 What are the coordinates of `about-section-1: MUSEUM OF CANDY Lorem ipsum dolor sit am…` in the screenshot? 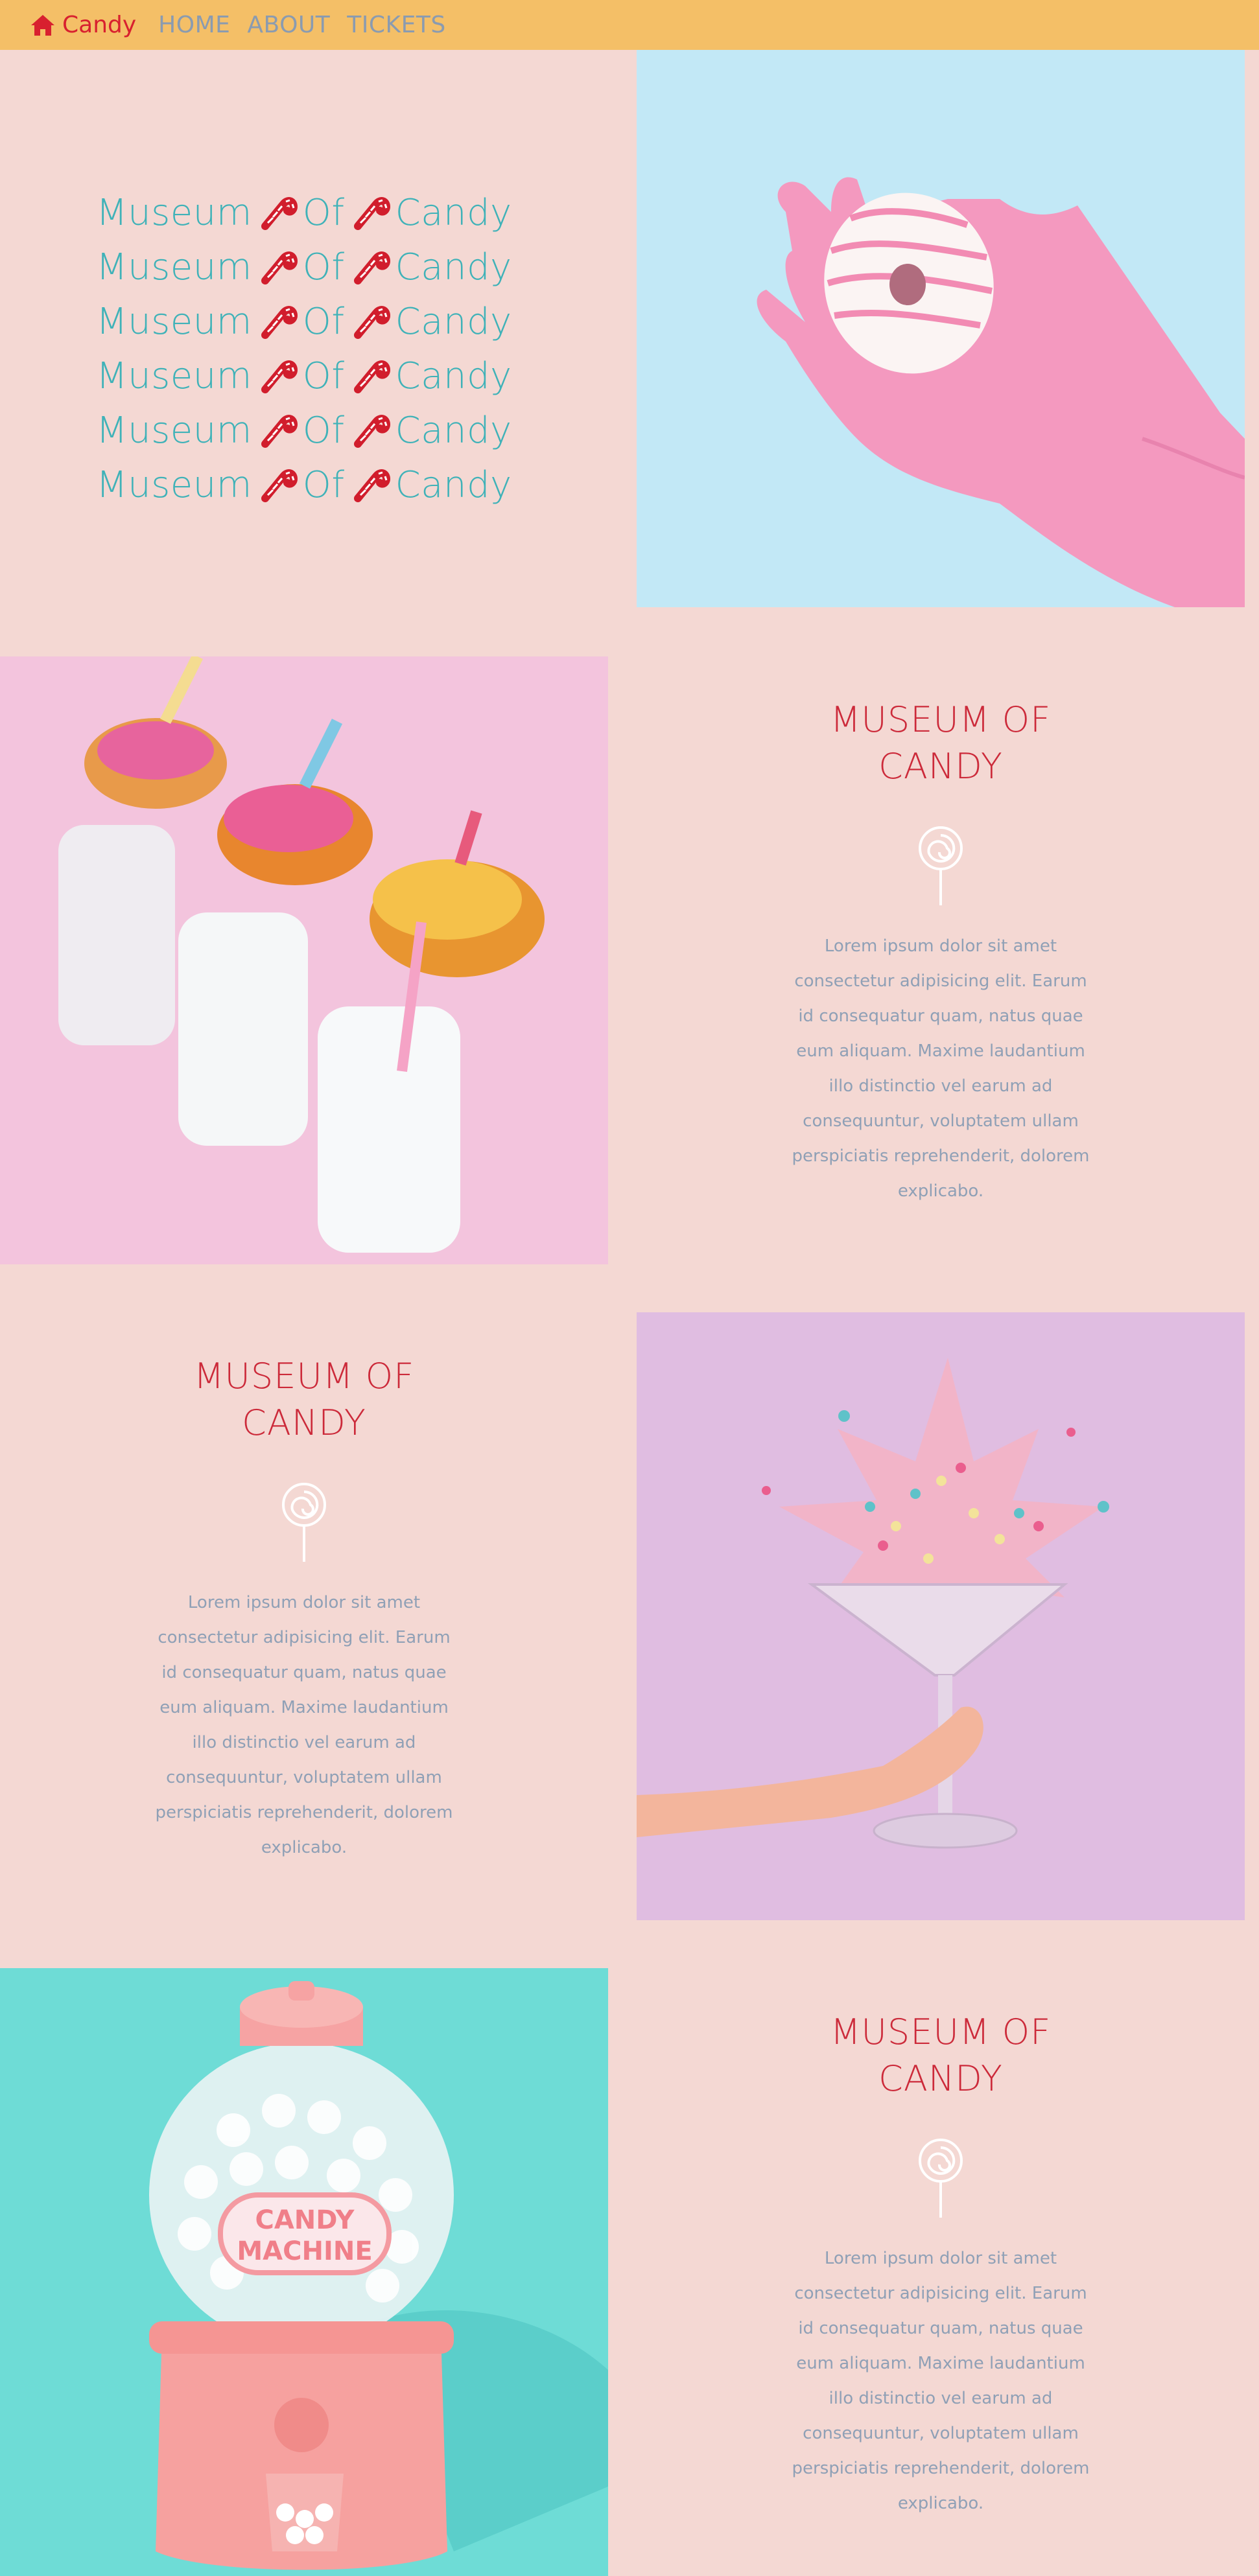 It's located at (941, 953).